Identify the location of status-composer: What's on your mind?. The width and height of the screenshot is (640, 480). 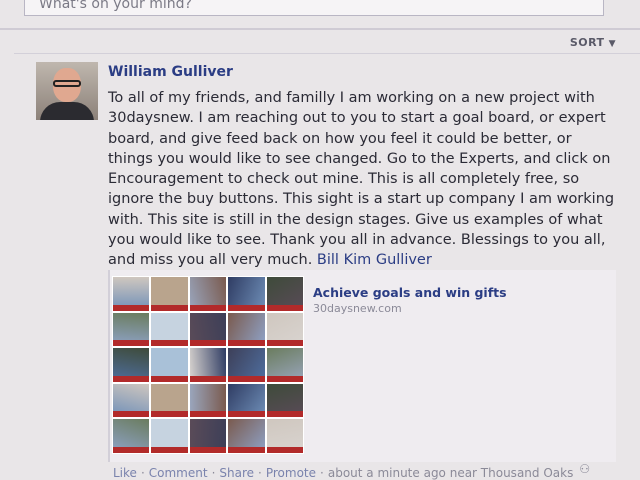
(314, 8).